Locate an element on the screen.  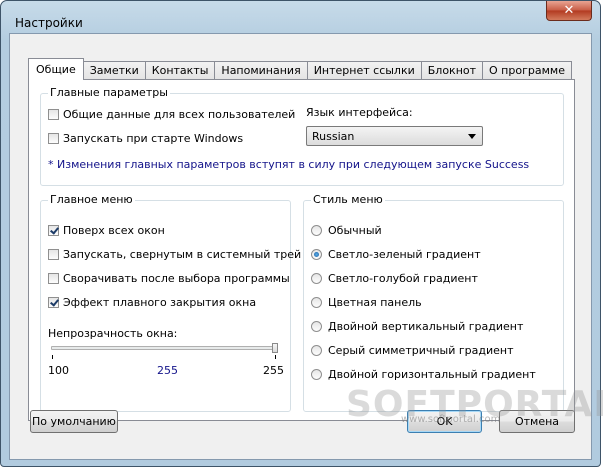
opacity-slider-thumb is located at coordinates (275, 348).